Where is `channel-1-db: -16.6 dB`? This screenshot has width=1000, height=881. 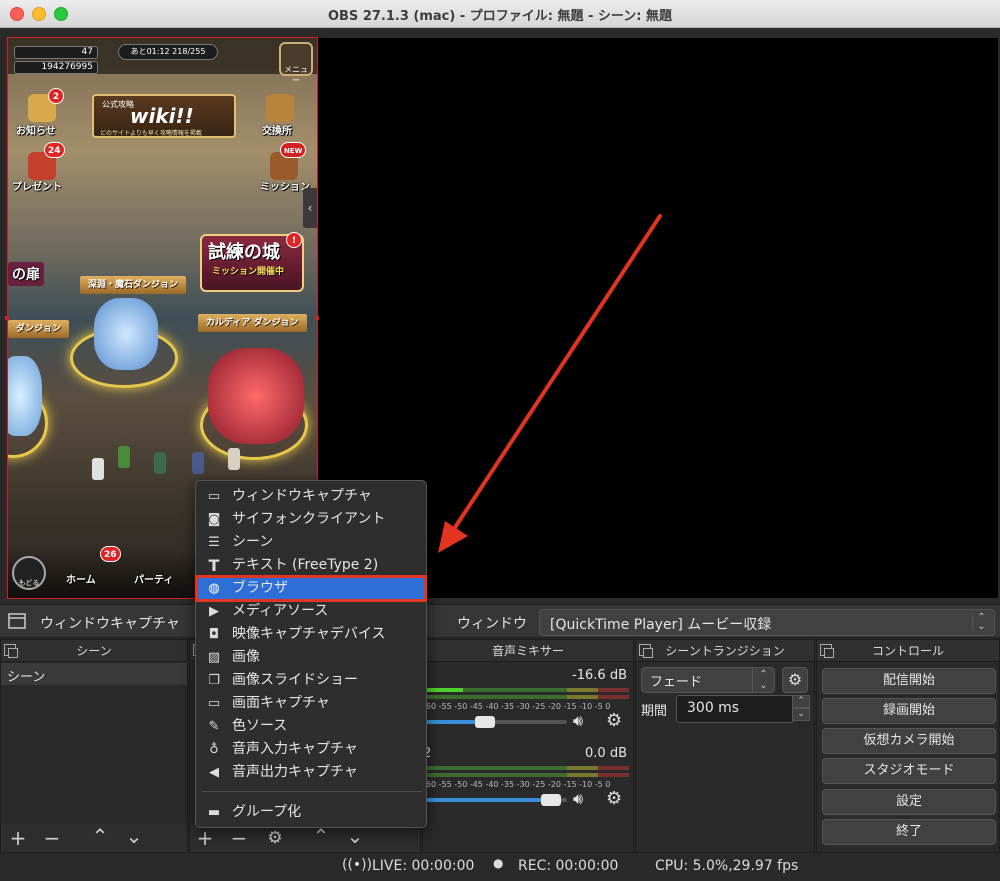
channel-1-db: -16.6 dB is located at coordinates (599, 675).